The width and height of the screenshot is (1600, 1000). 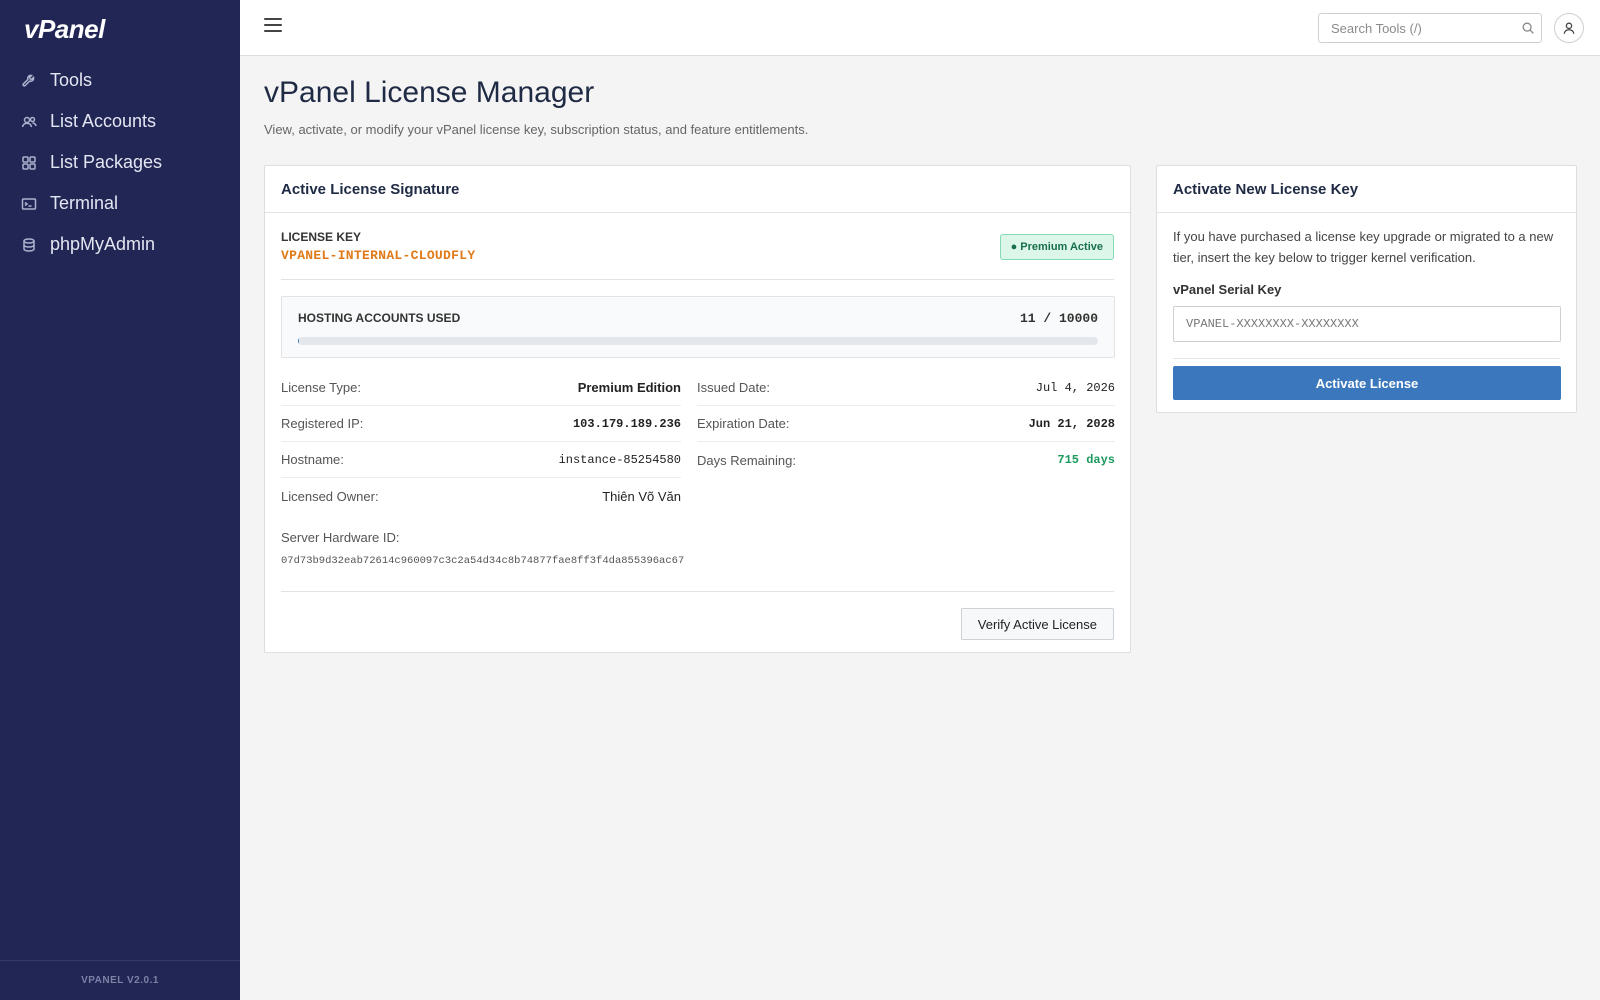 What do you see at coordinates (920, 28) in the screenshot?
I see `topbar` at bounding box center [920, 28].